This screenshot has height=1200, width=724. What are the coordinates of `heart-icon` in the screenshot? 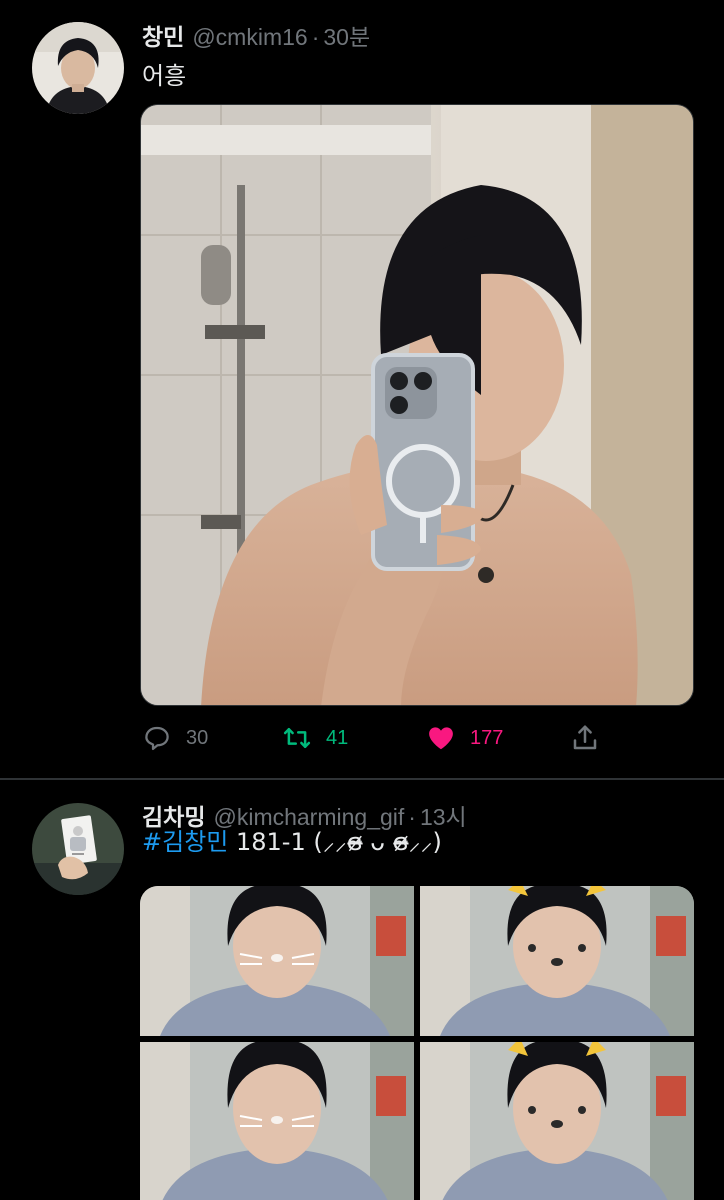 It's located at (441, 738).